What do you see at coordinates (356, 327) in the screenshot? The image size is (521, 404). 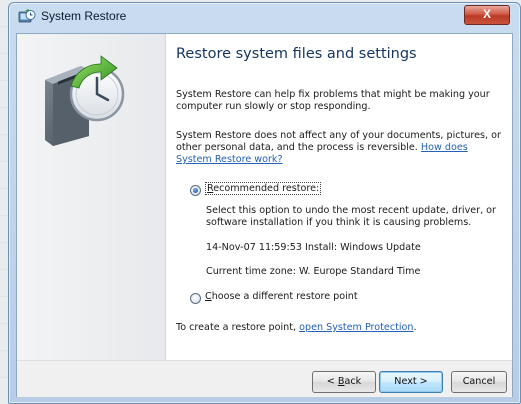 I see `open-system-protection-link: open System Protection` at bounding box center [356, 327].